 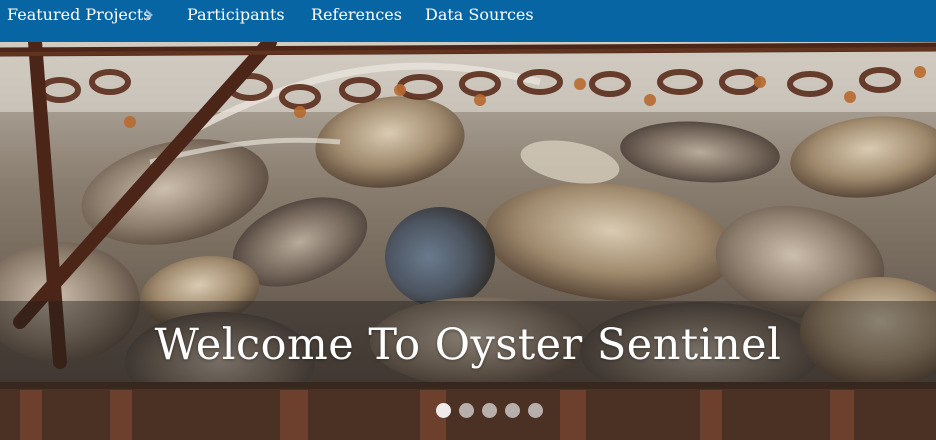 What do you see at coordinates (479, 15) in the screenshot?
I see `nav-item-data-sources: Data Sources` at bounding box center [479, 15].